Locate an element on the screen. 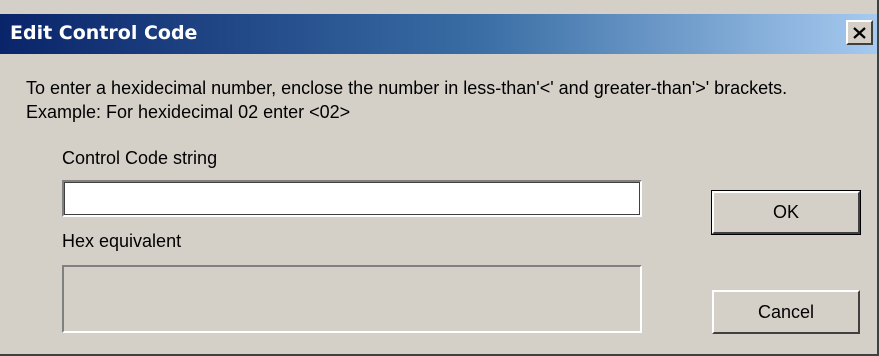 The image size is (879, 356). cancel-button: Cancel is located at coordinates (786, 312).